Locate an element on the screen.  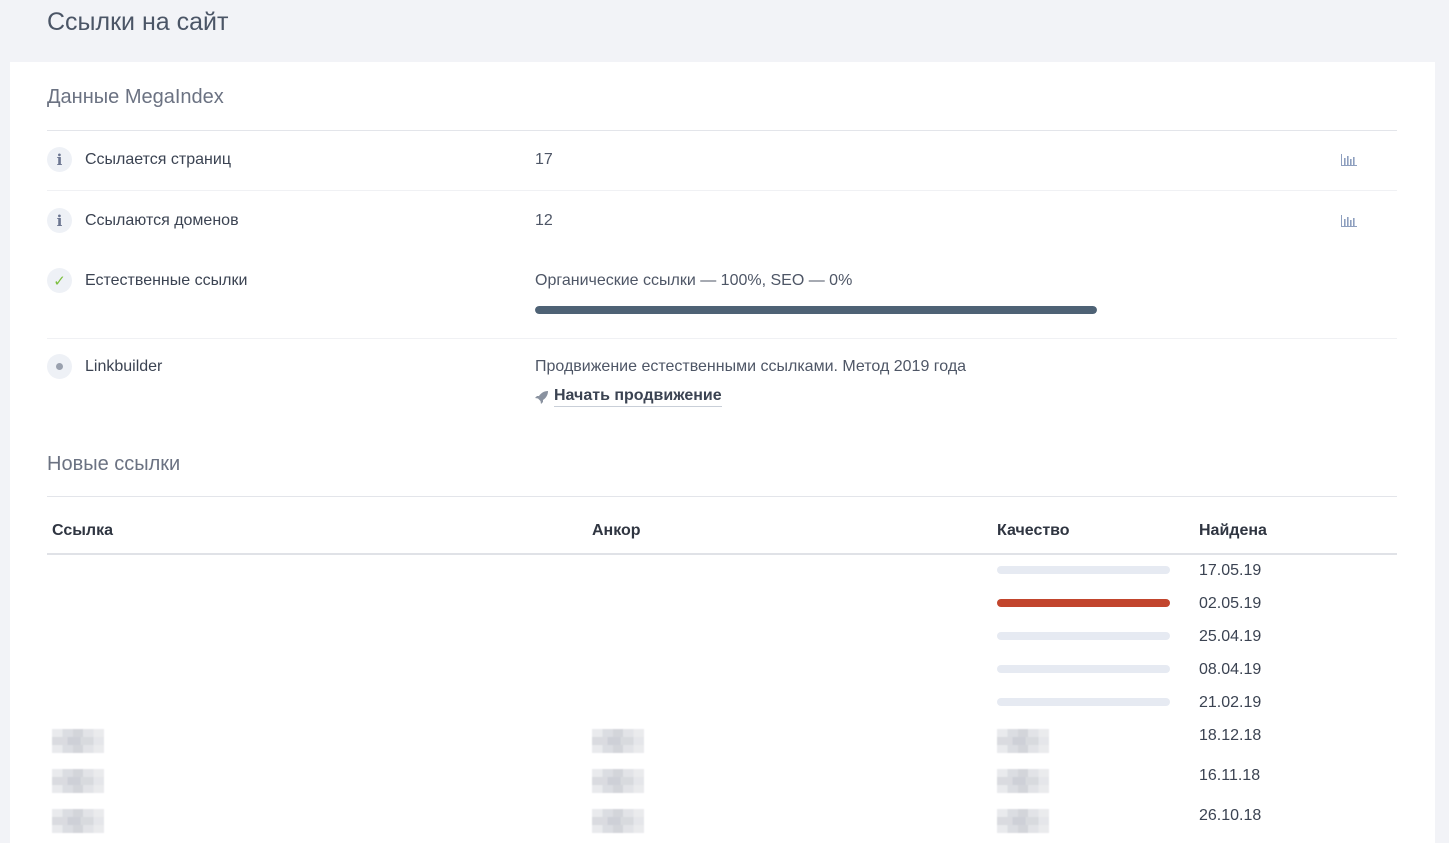
metric-label: Linkbuilder is located at coordinates (124, 366).